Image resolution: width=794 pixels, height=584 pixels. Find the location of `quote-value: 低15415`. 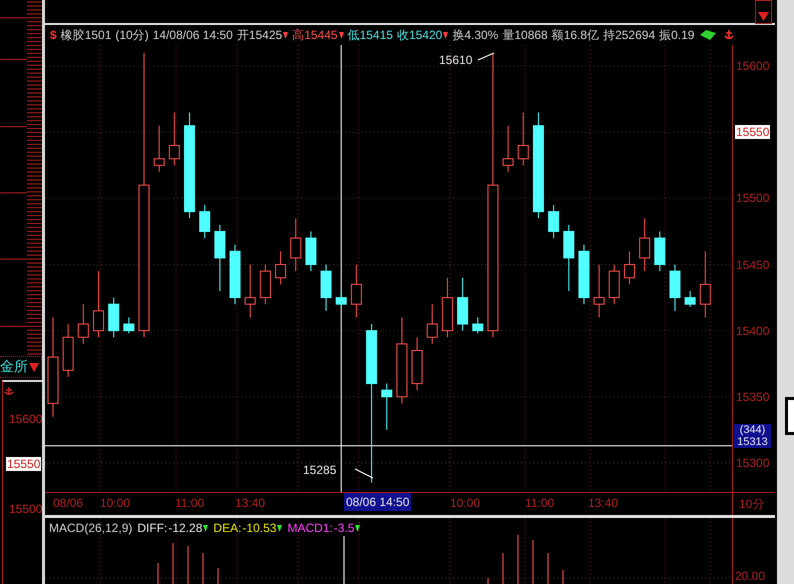

quote-value: 低15415 is located at coordinates (370, 35).